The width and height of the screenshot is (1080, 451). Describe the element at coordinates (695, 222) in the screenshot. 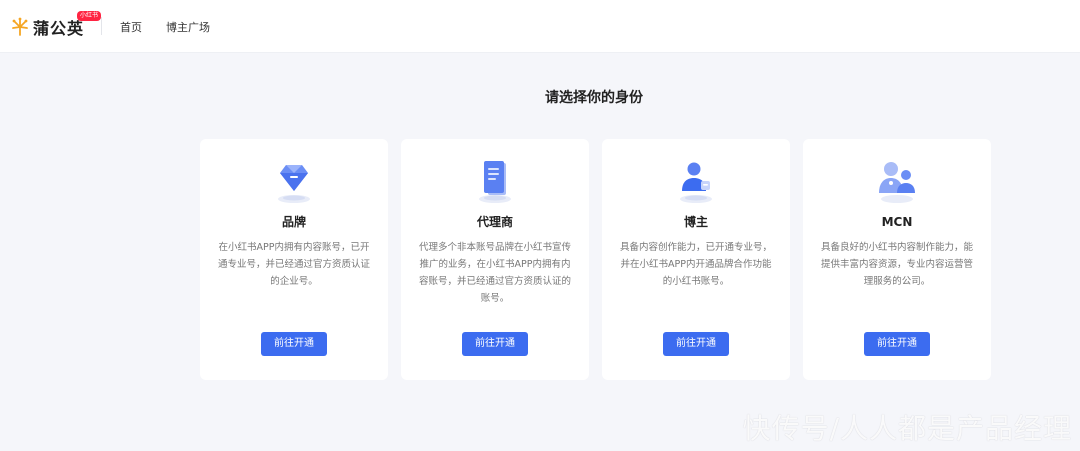

I see `card-title: 博主` at that location.